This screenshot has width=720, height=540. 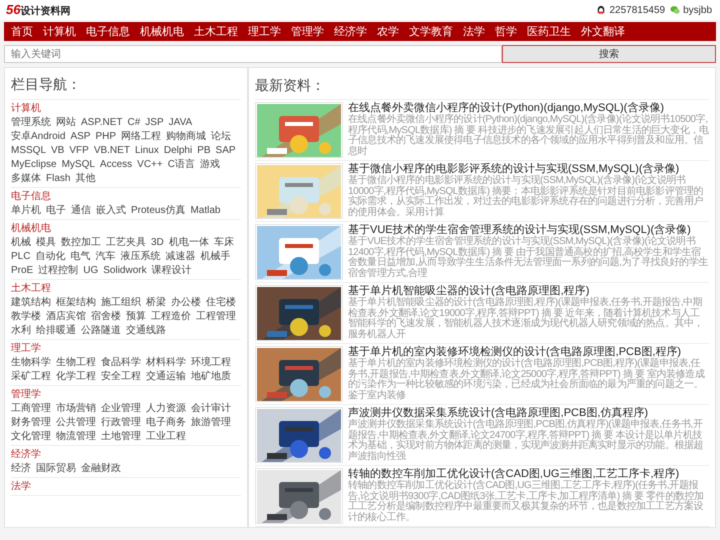 What do you see at coordinates (156, 303) in the screenshot?
I see `category-link: 桥梁` at bounding box center [156, 303].